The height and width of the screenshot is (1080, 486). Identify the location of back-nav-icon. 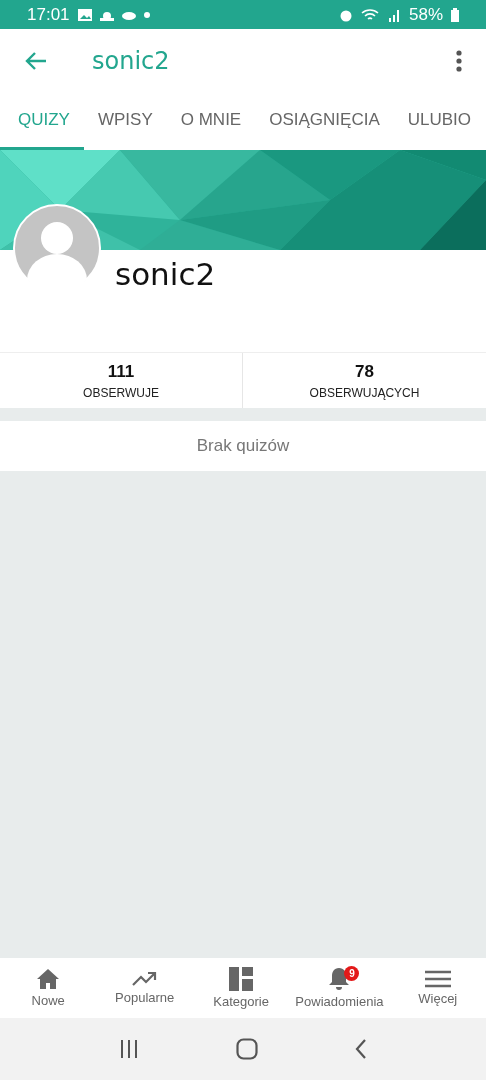
(361, 1049).